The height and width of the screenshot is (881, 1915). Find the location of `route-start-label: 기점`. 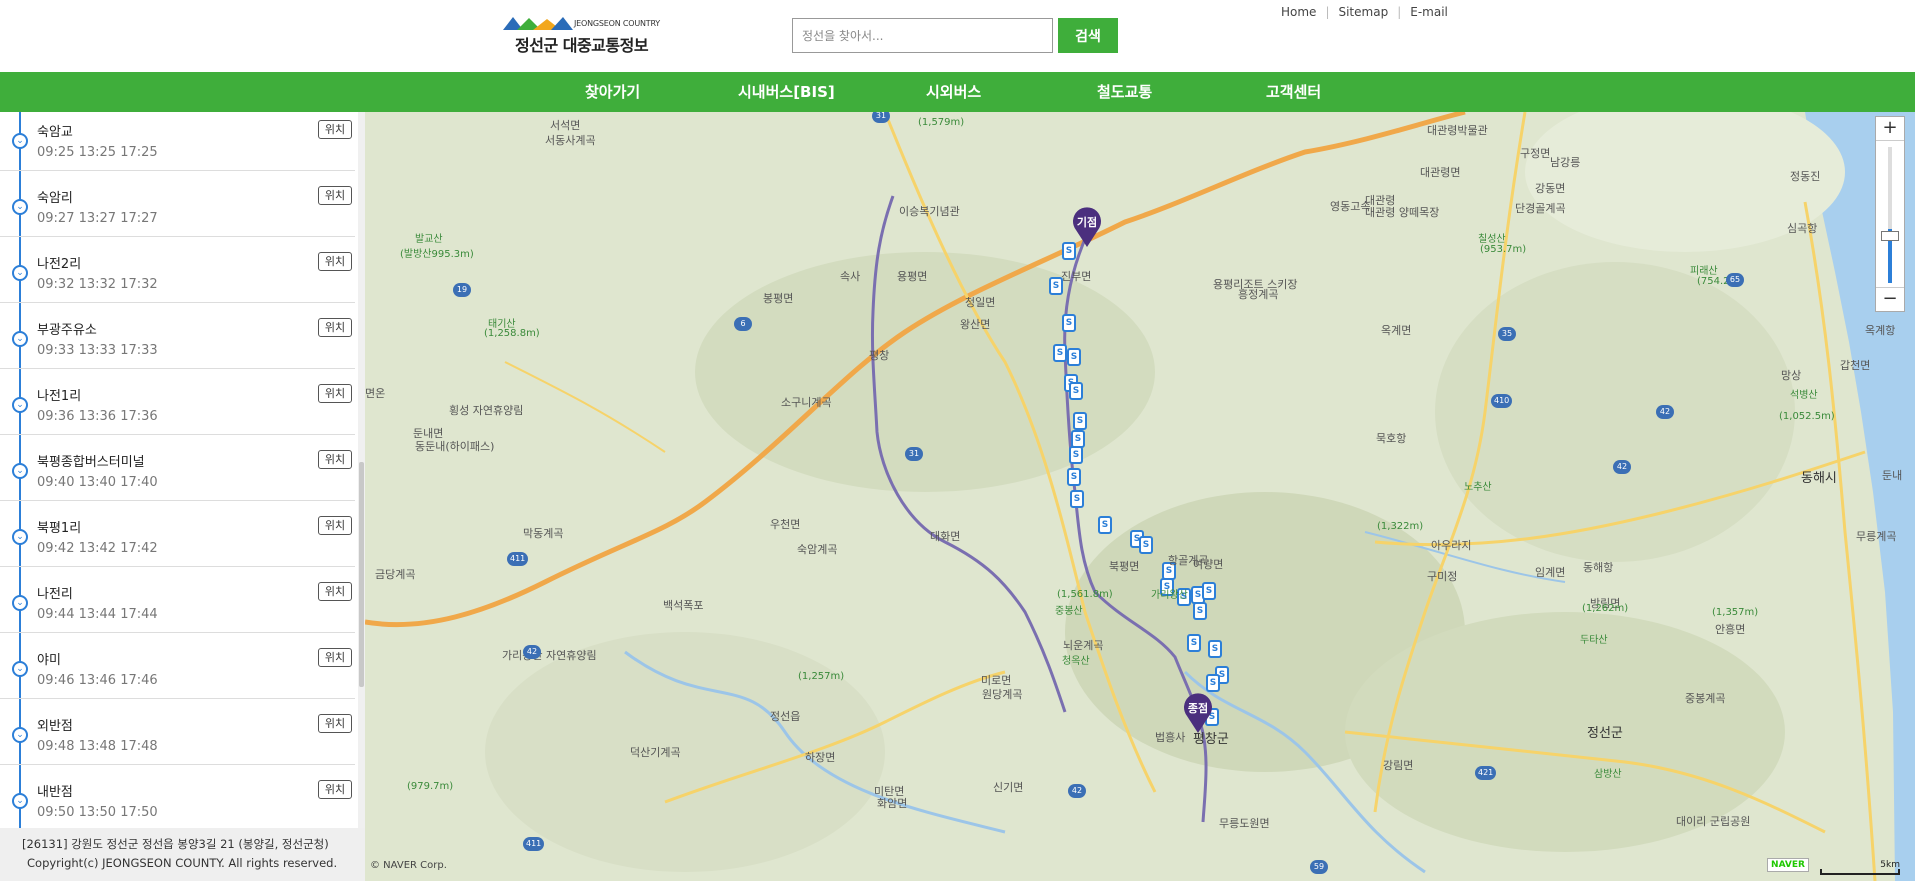

route-start-label: 기점 is located at coordinates (1087, 222).